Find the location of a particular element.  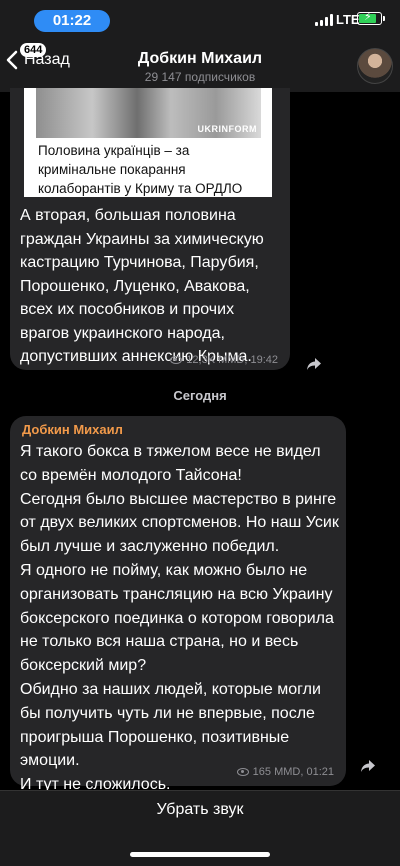

battery-cap is located at coordinates (384, 18).